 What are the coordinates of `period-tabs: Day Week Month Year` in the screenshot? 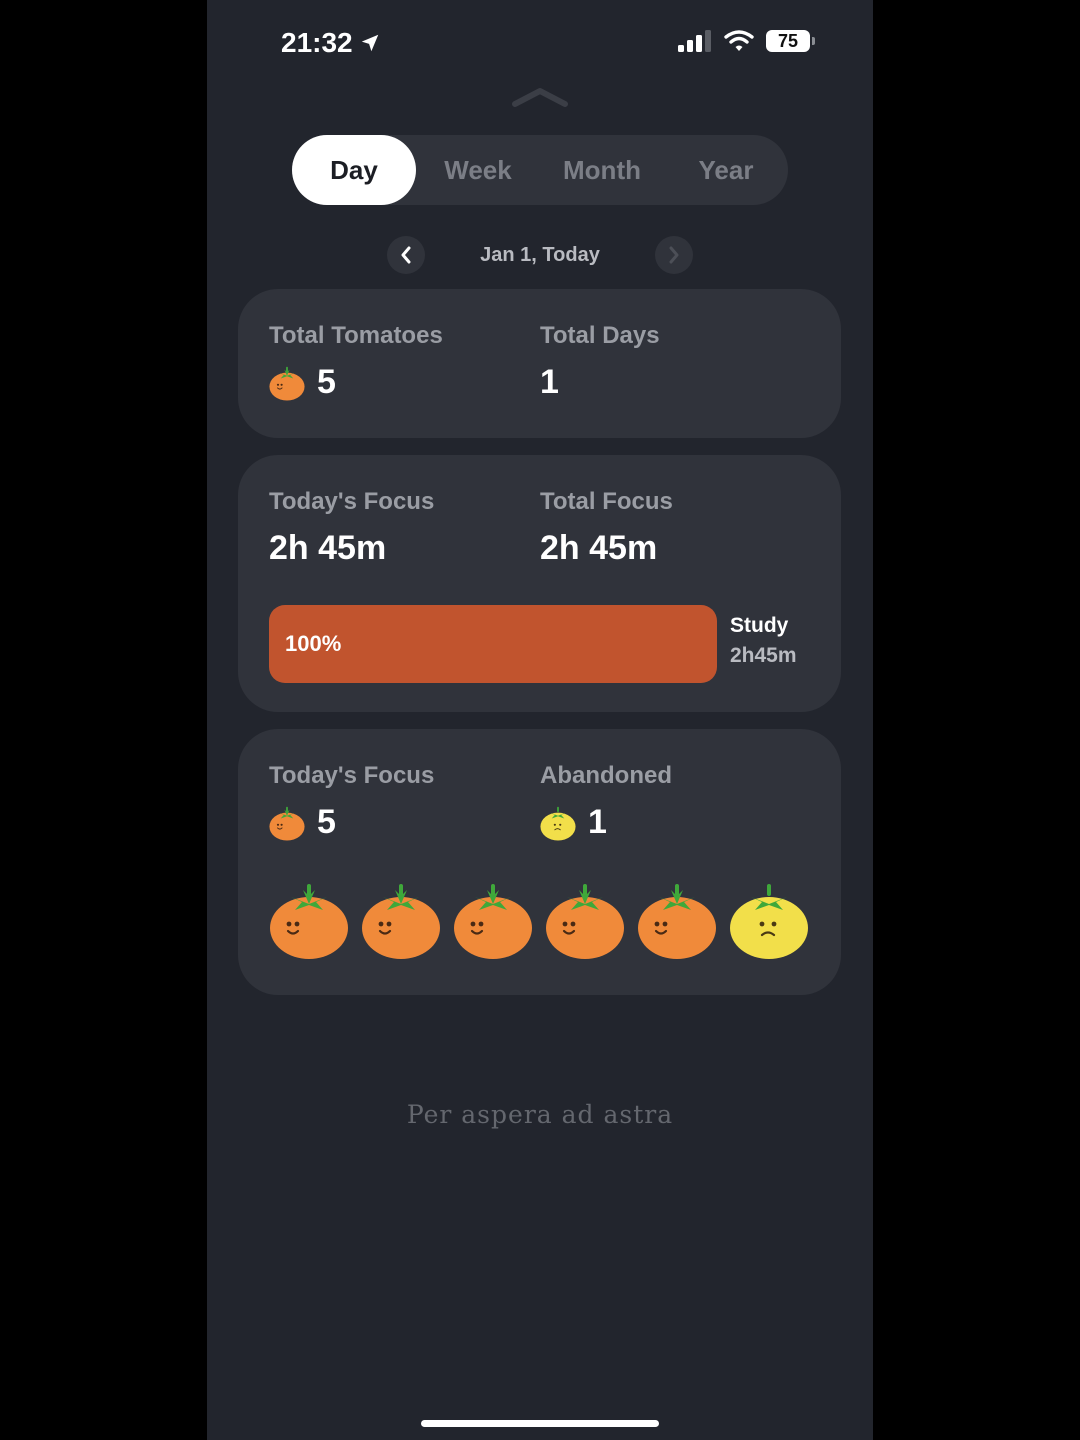 It's located at (540, 170).